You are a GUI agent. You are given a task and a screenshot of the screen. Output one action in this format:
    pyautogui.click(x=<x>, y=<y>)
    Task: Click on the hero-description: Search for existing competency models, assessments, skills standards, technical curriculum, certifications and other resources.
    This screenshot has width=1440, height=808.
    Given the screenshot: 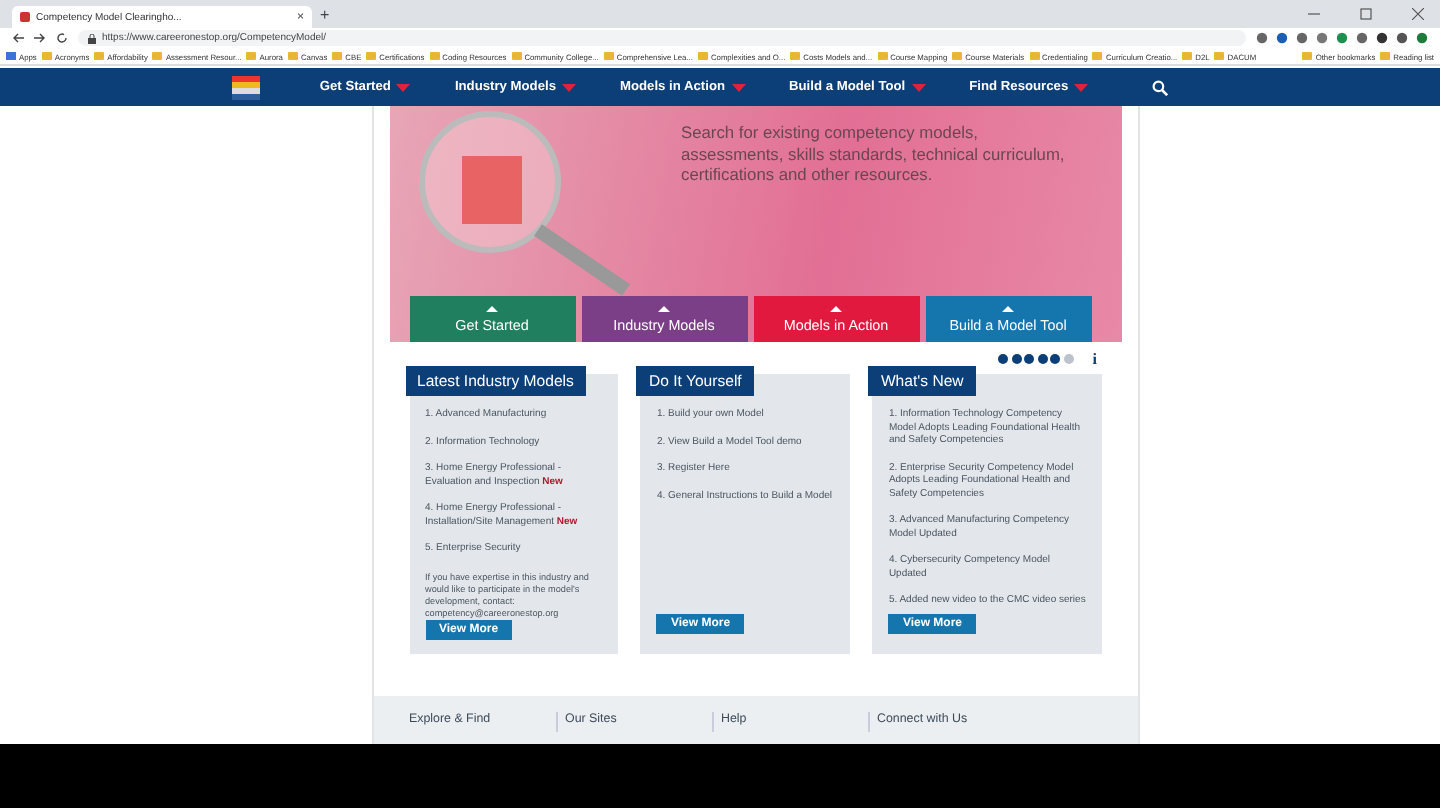 What is the action you would take?
    pyautogui.click(x=874, y=153)
    